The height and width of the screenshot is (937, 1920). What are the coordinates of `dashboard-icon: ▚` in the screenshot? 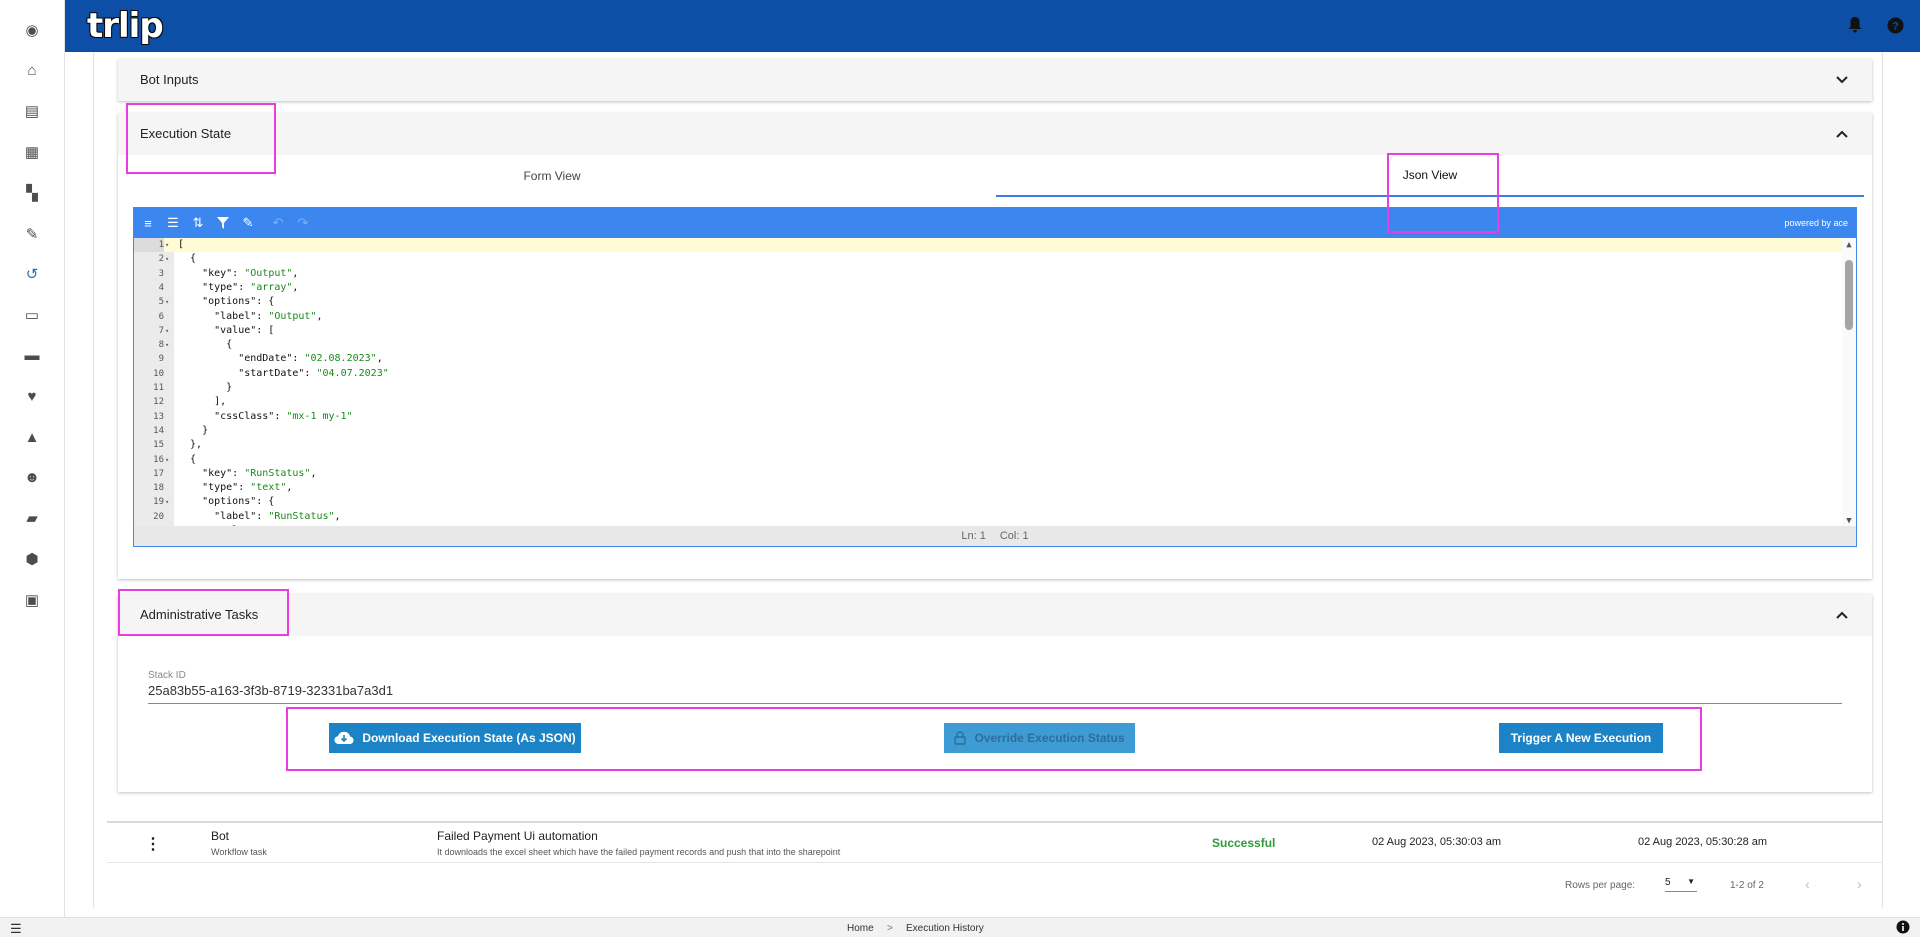 It's located at (32, 193).